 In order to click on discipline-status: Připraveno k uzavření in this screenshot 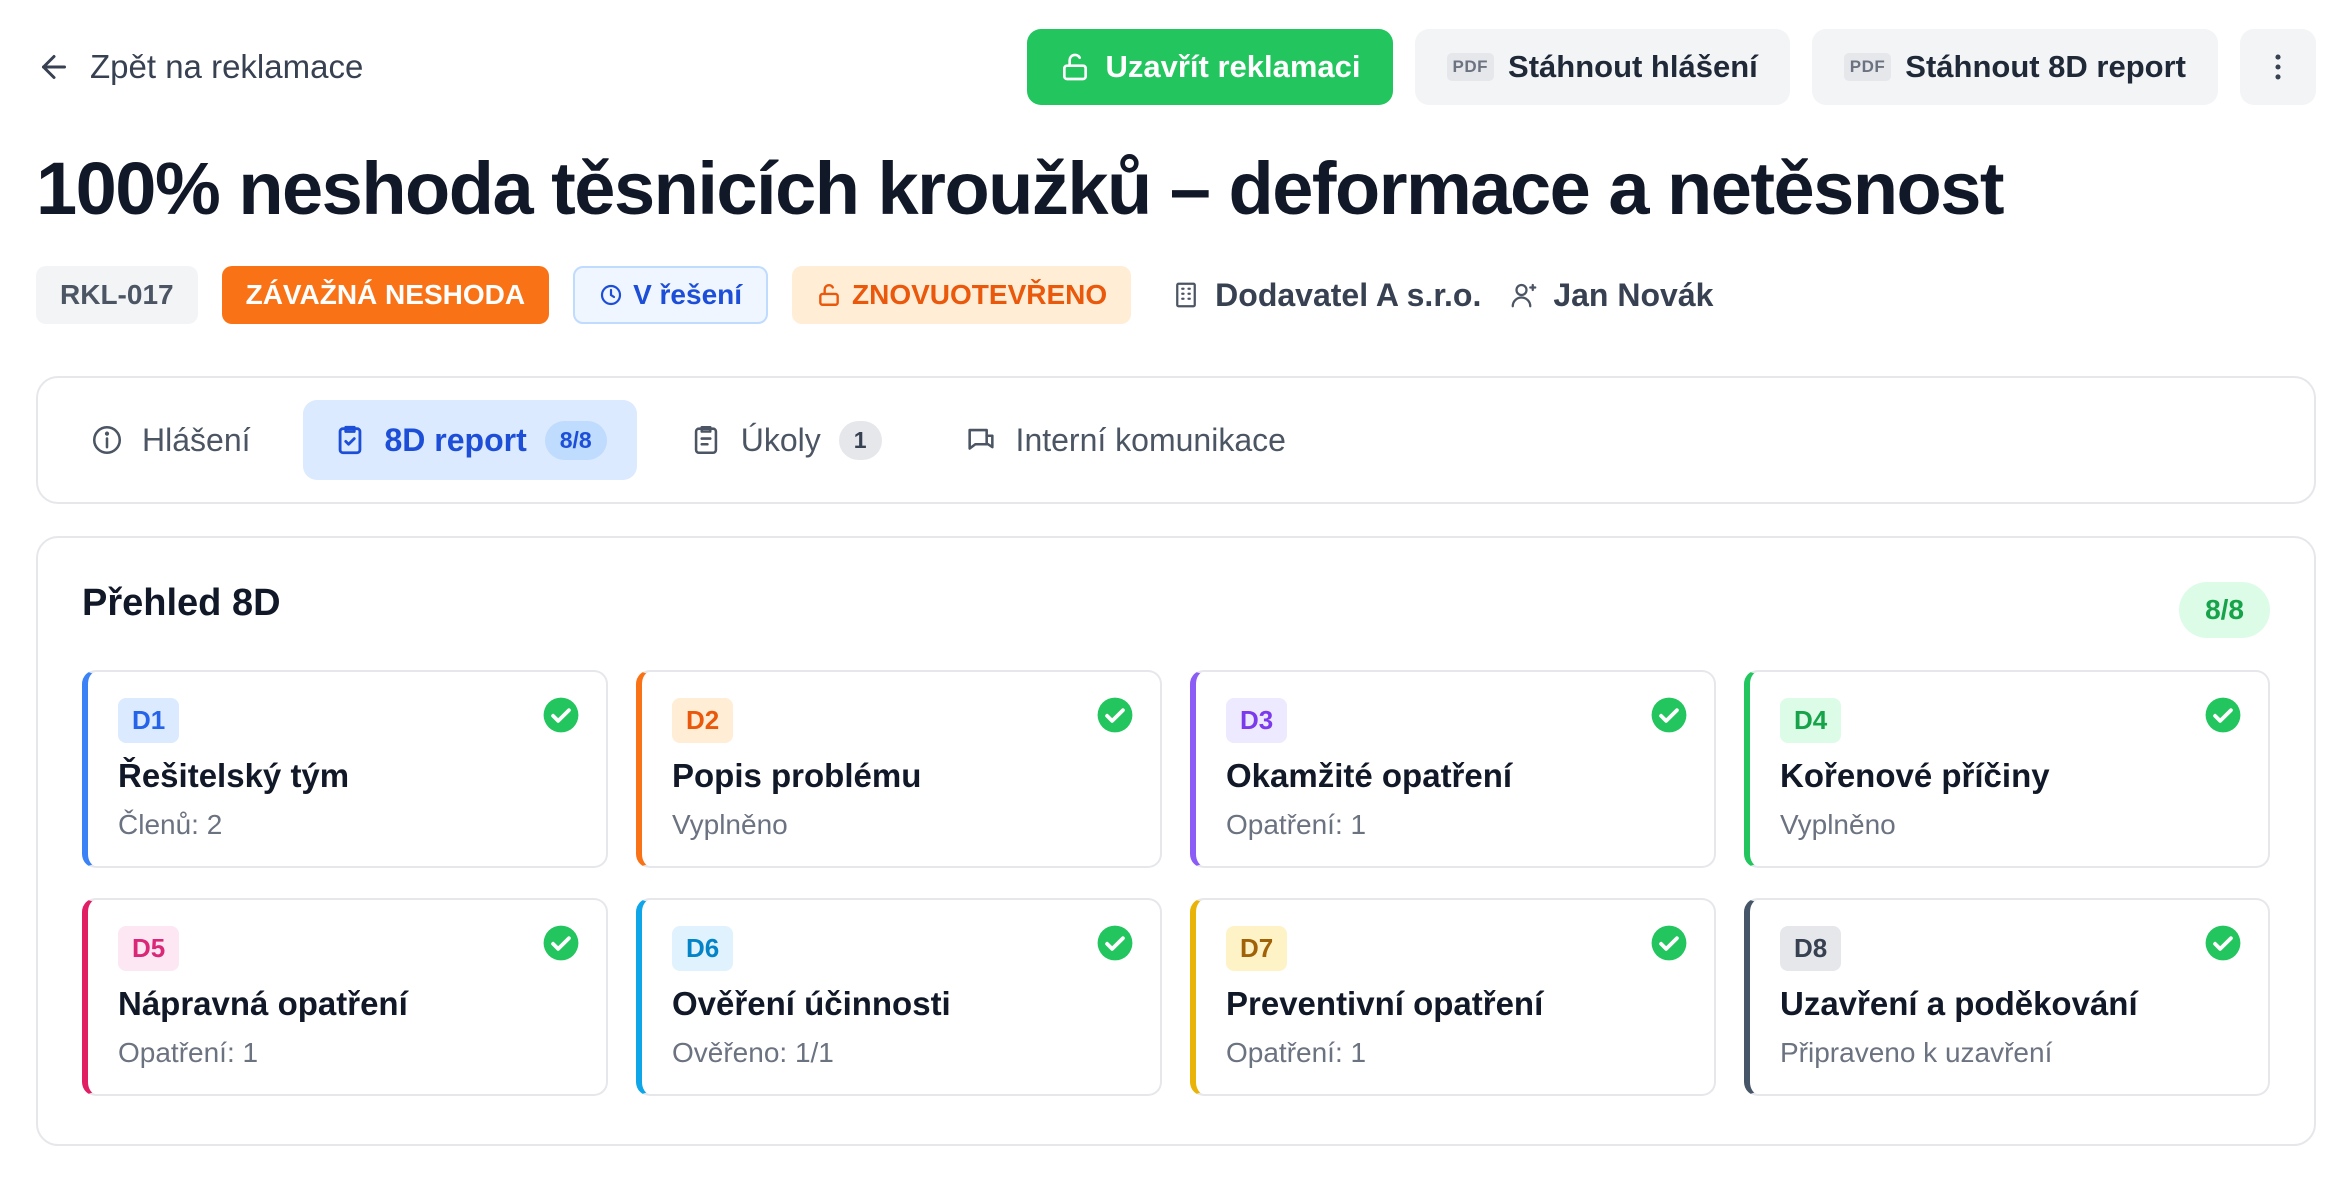, I will do `click(1916, 1052)`.